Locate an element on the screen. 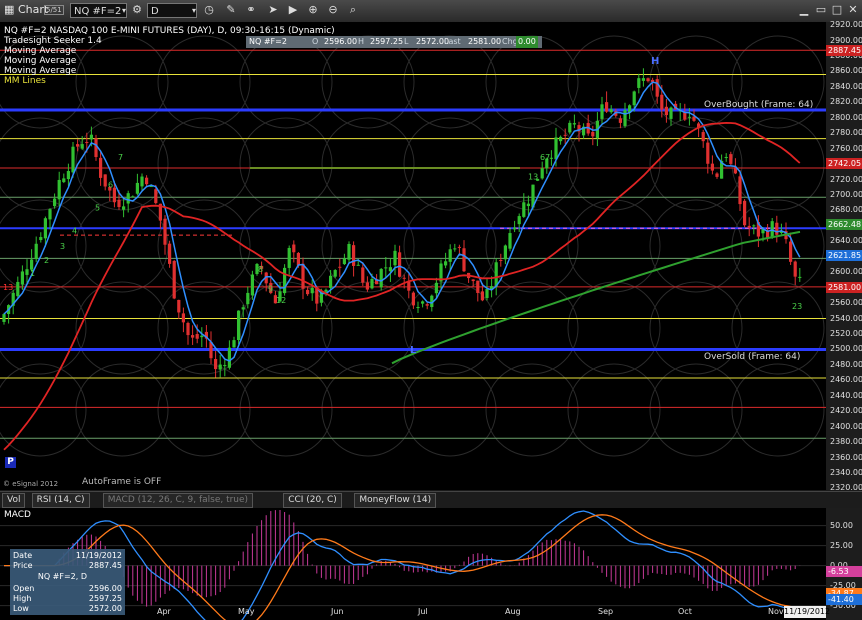 This screenshot has height=620, width=862. study-tab: MoneyFlow (14) is located at coordinates (395, 500).